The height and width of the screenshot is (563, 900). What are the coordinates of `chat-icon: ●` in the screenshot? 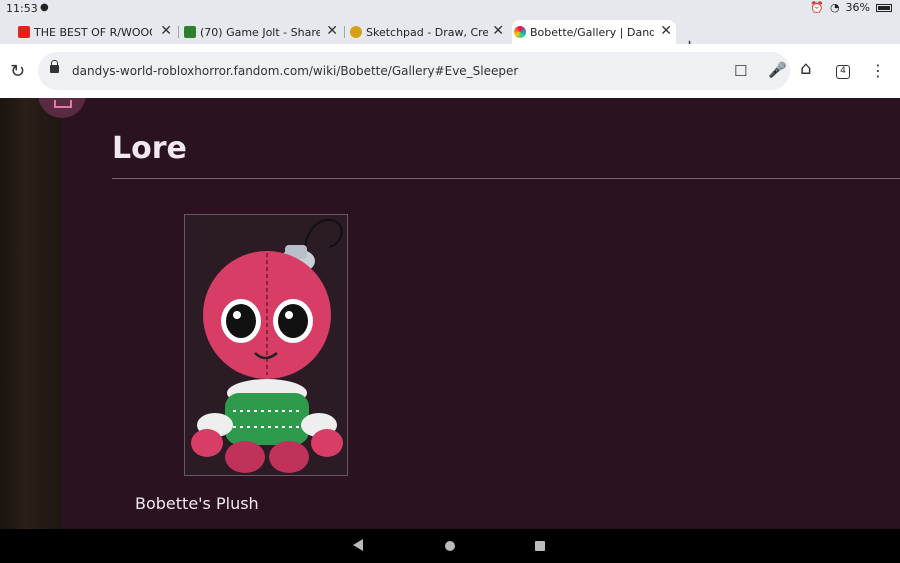 It's located at (44, 7).